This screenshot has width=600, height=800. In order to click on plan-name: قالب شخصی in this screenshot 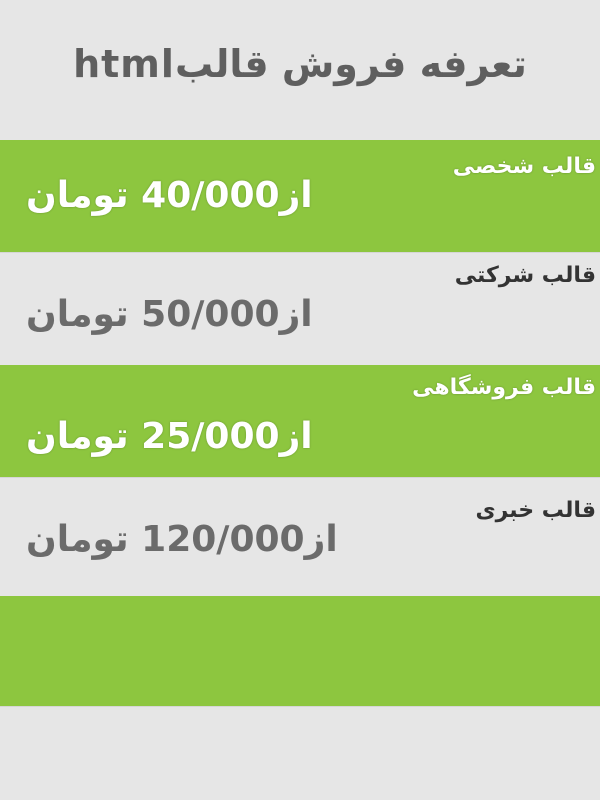, I will do `click(524, 166)`.